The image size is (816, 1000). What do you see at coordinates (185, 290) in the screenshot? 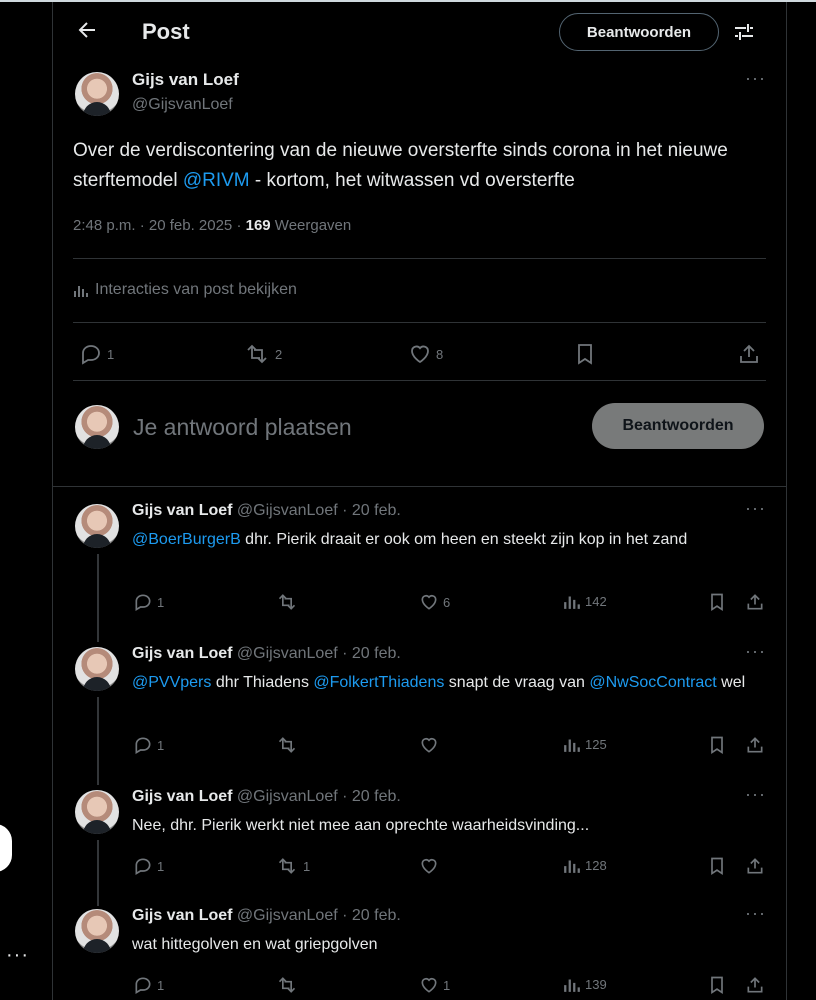
I see `view-interactions-link: Interacties van post bekijken` at bounding box center [185, 290].